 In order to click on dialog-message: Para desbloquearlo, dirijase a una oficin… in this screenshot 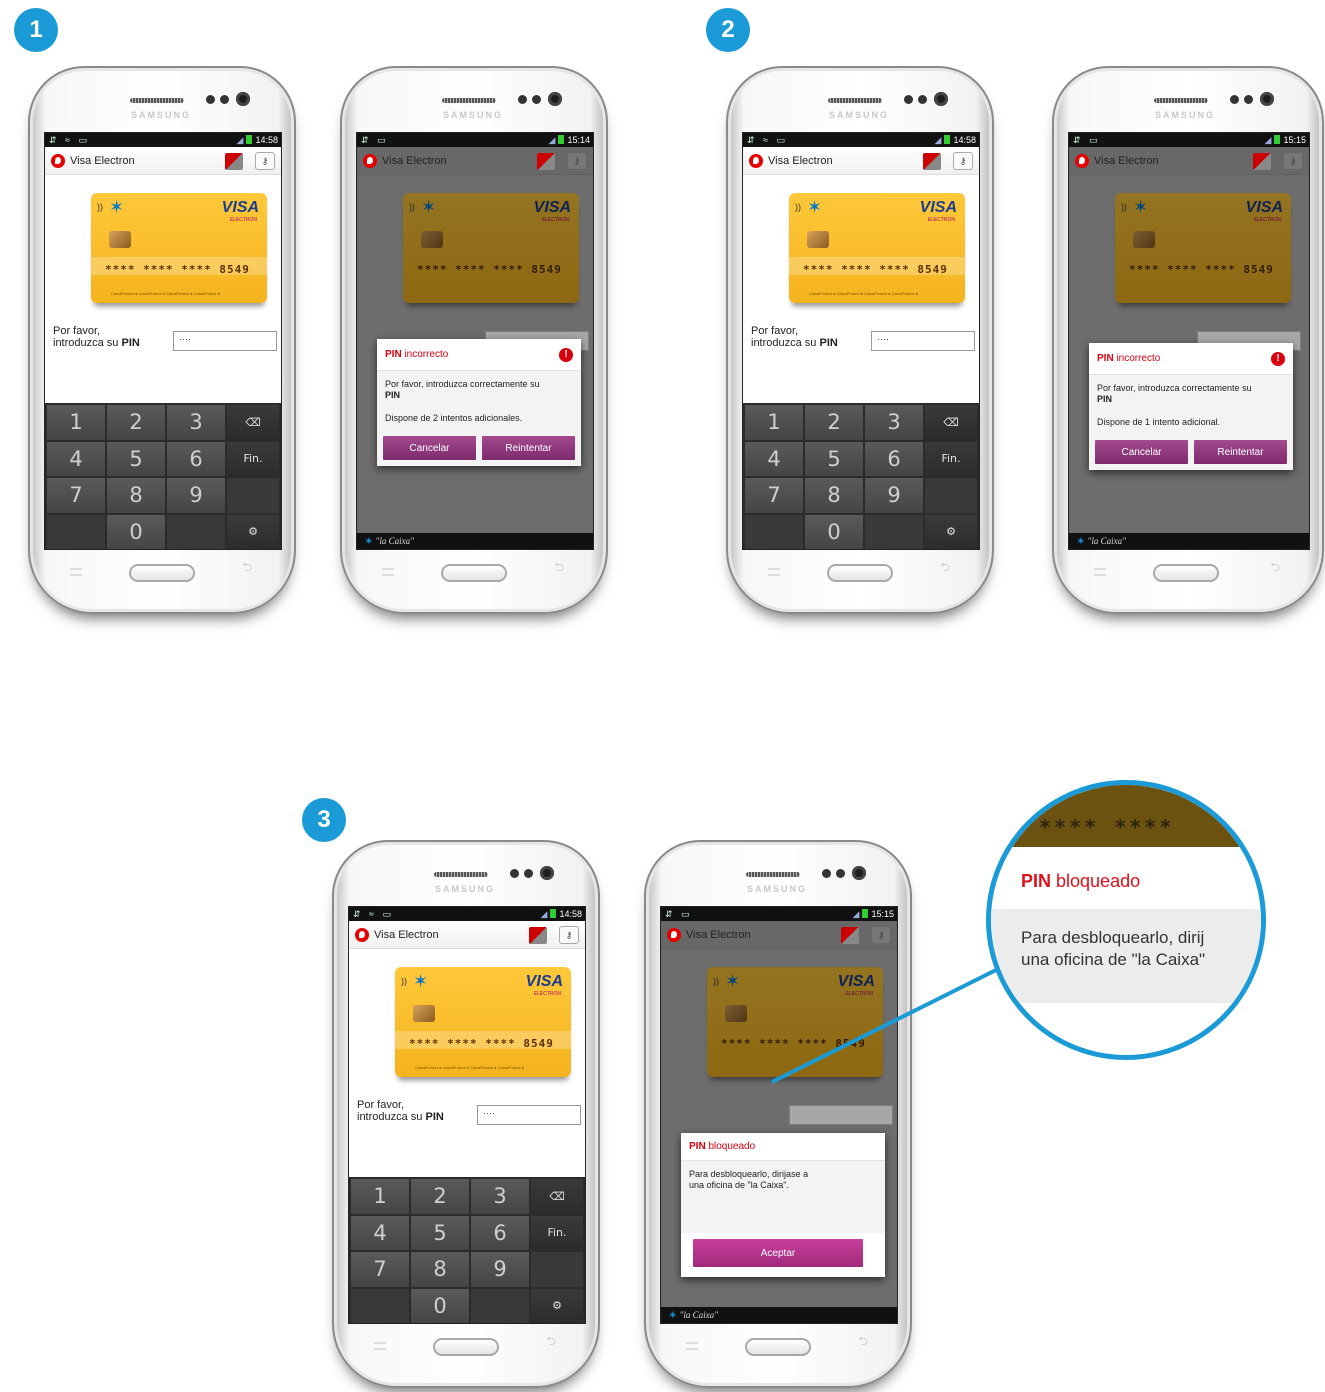, I will do `click(783, 1197)`.